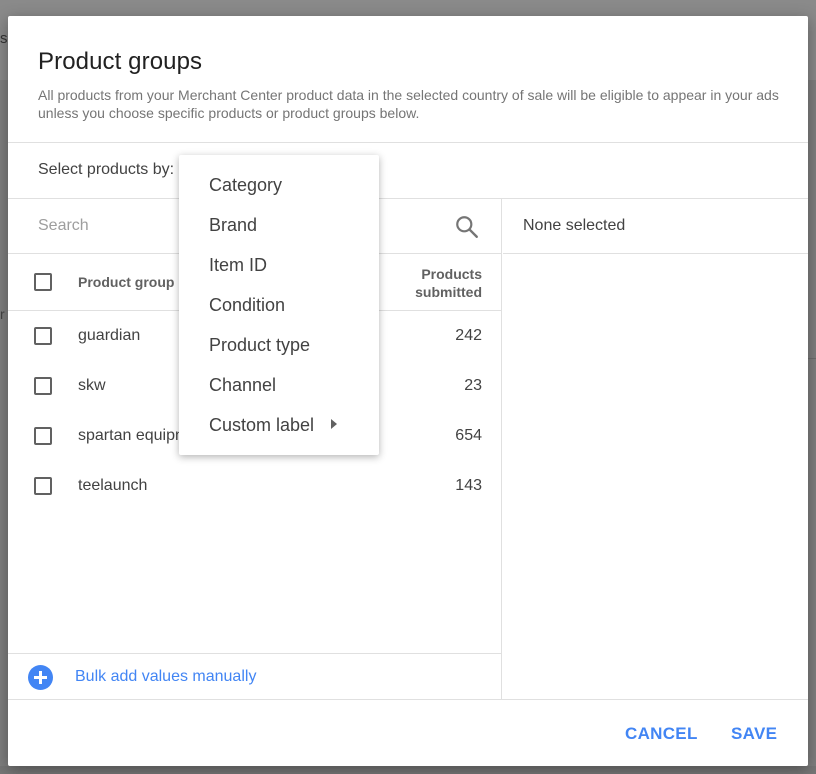  What do you see at coordinates (243, 385) in the screenshot?
I see `menu-item-label: Channel` at bounding box center [243, 385].